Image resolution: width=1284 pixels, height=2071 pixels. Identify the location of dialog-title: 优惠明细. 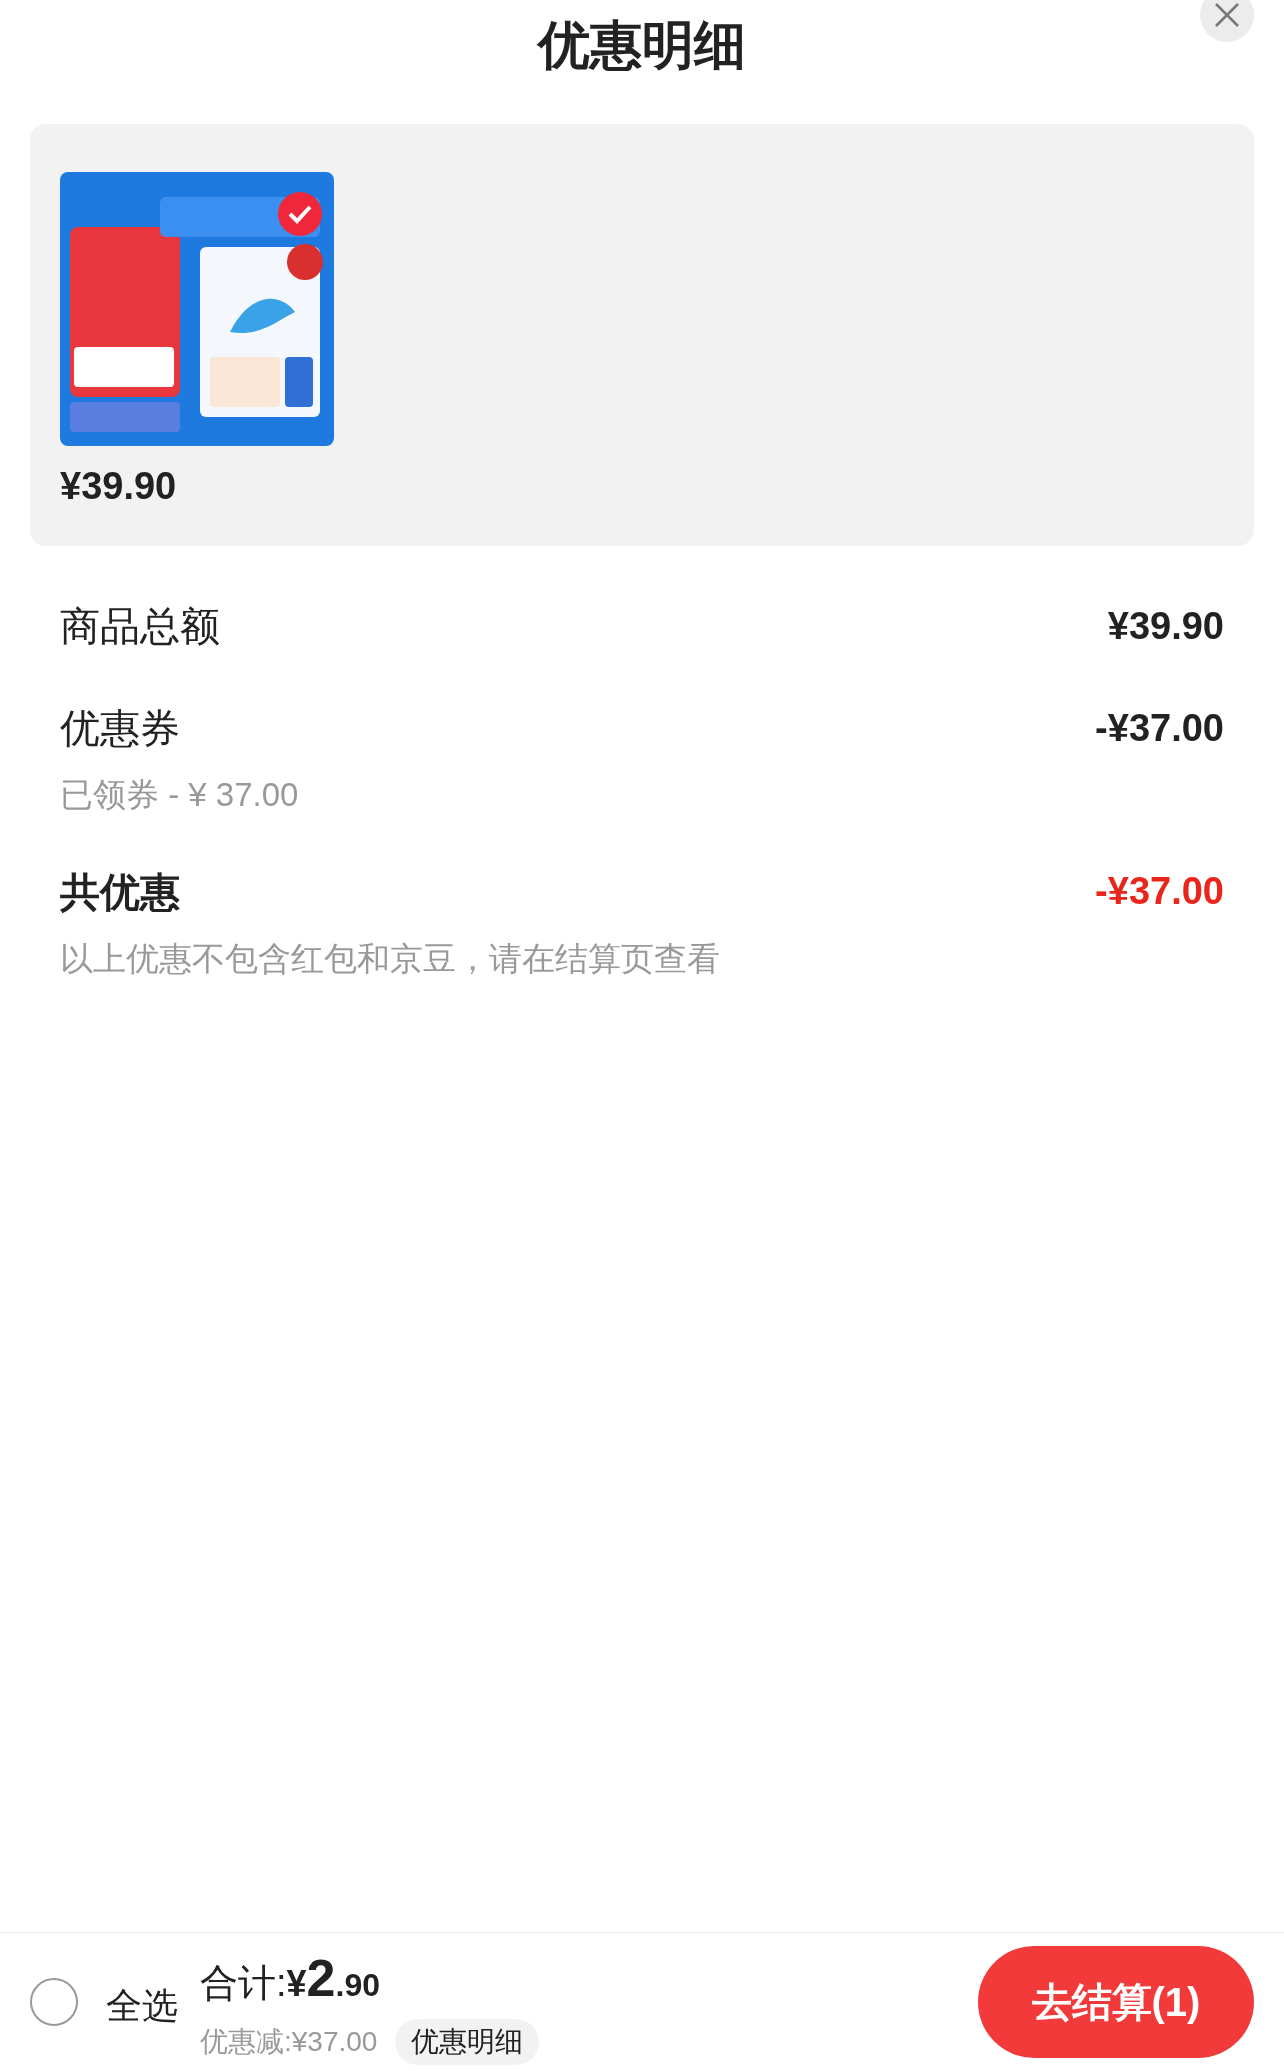
(642, 45).